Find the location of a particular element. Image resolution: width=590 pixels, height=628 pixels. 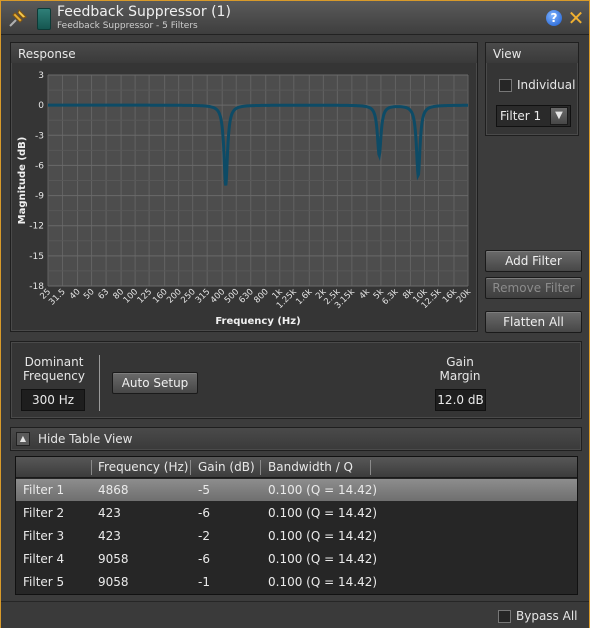

collapse-icon: ▲ is located at coordinates (23, 439).